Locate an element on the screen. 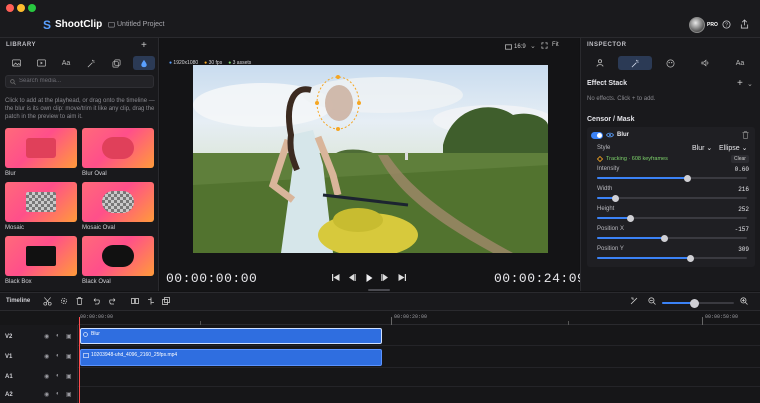 The image size is (760, 403). magic-icon is located at coordinates (91, 63).